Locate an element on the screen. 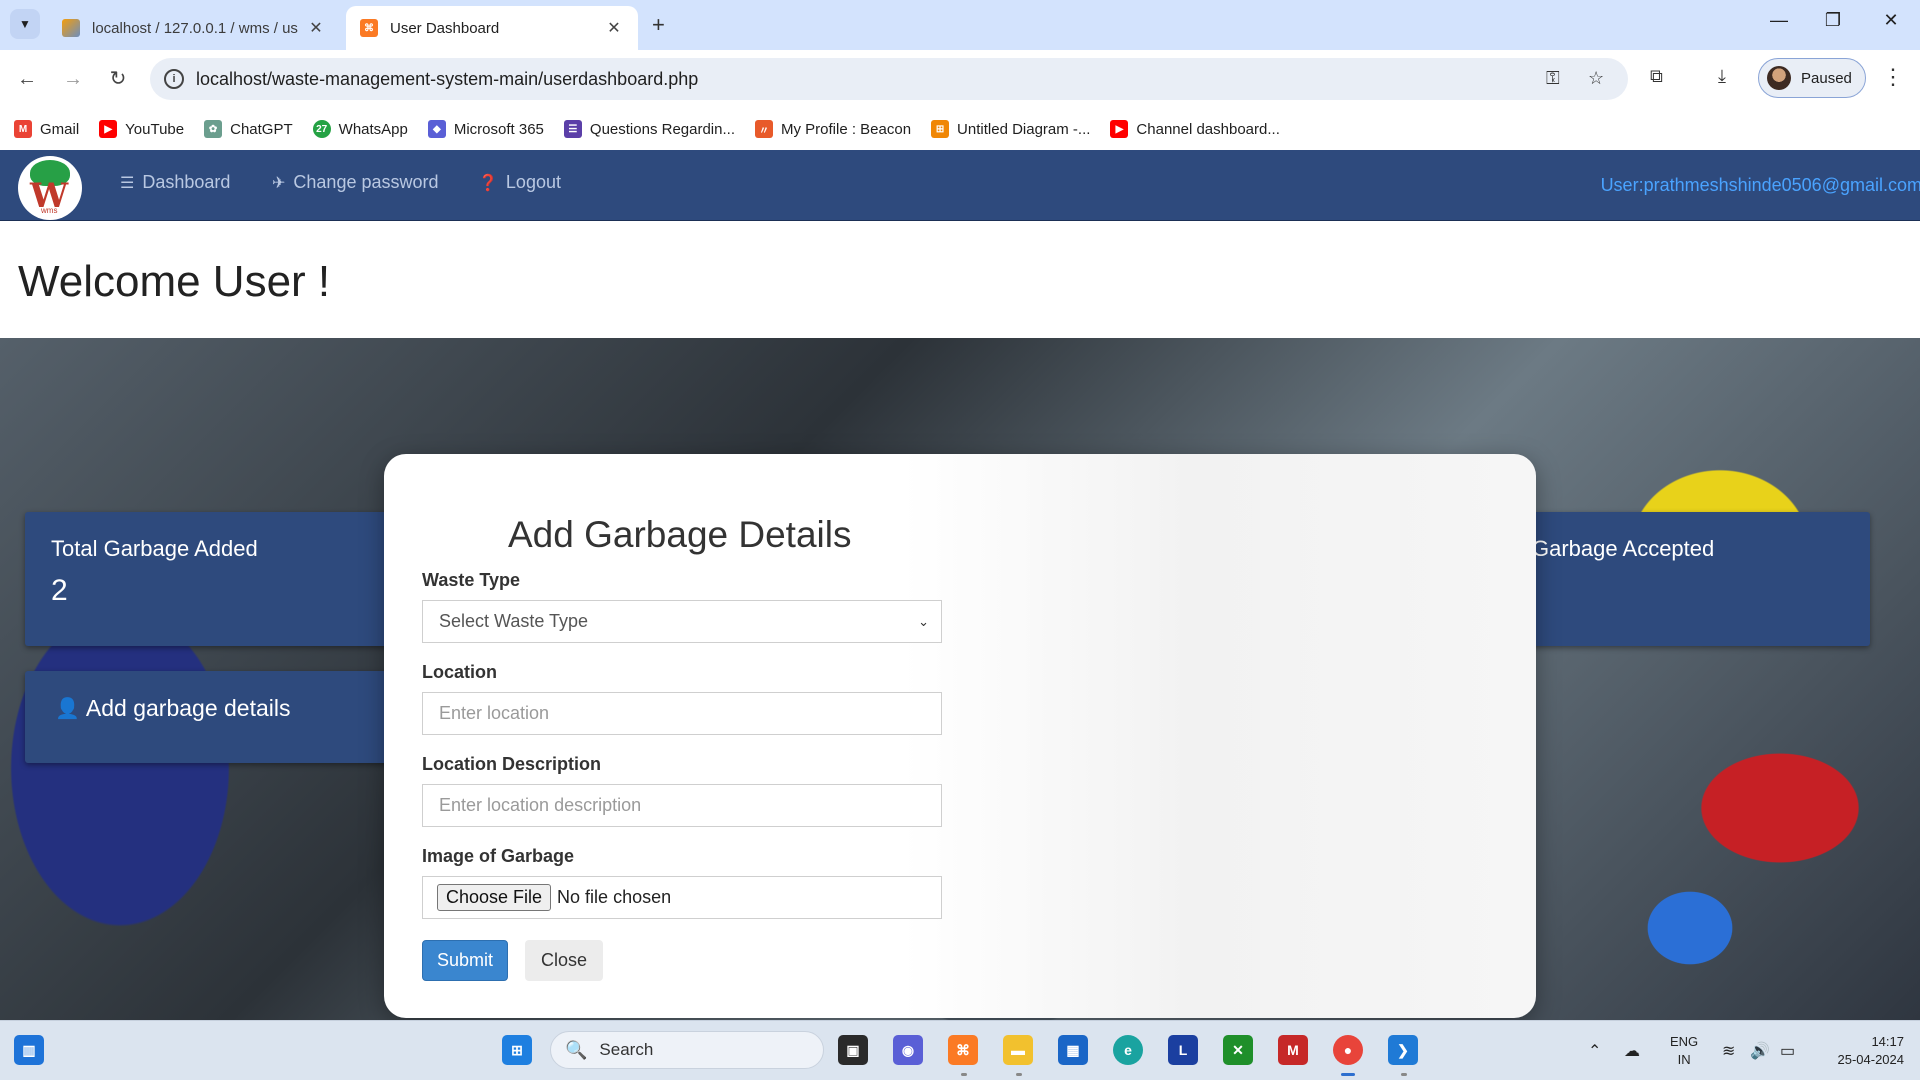 This screenshot has width=1920, height=1080. minimize-icon: — is located at coordinates (1779, 20).